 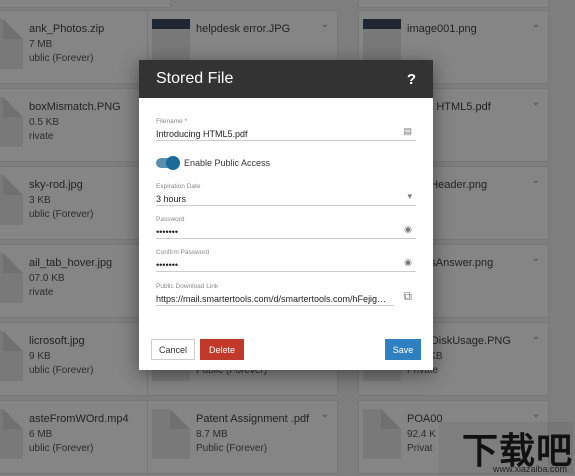 What do you see at coordinates (183, 252) in the screenshot?
I see `confirm-password-label: Confirm Password` at bounding box center [183, 252].